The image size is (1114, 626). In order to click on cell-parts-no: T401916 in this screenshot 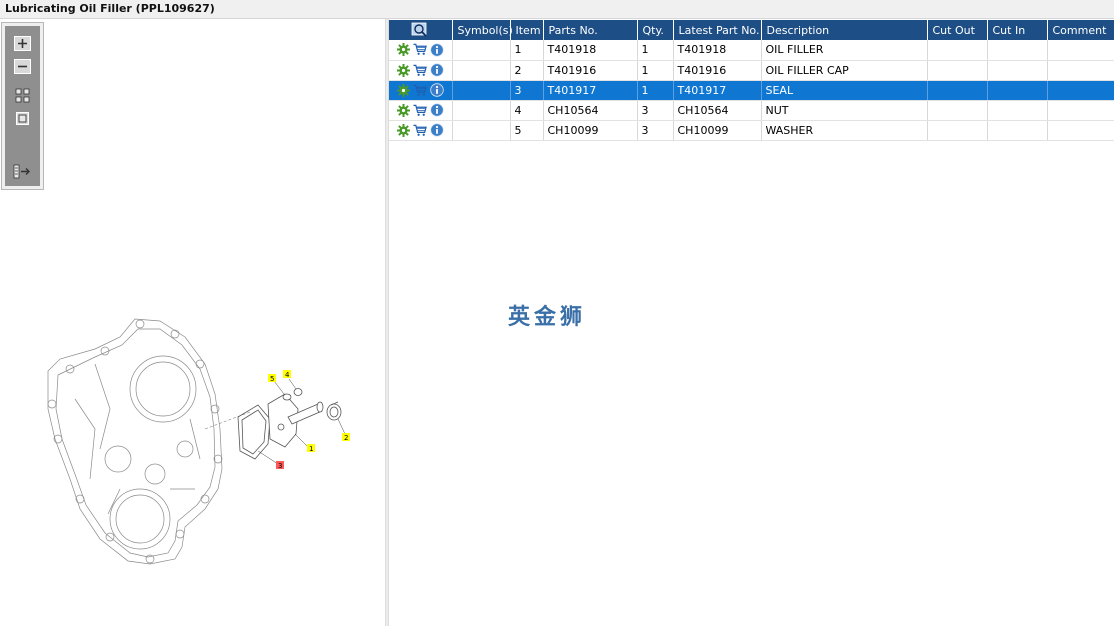, I will do `click(590, 70)`.